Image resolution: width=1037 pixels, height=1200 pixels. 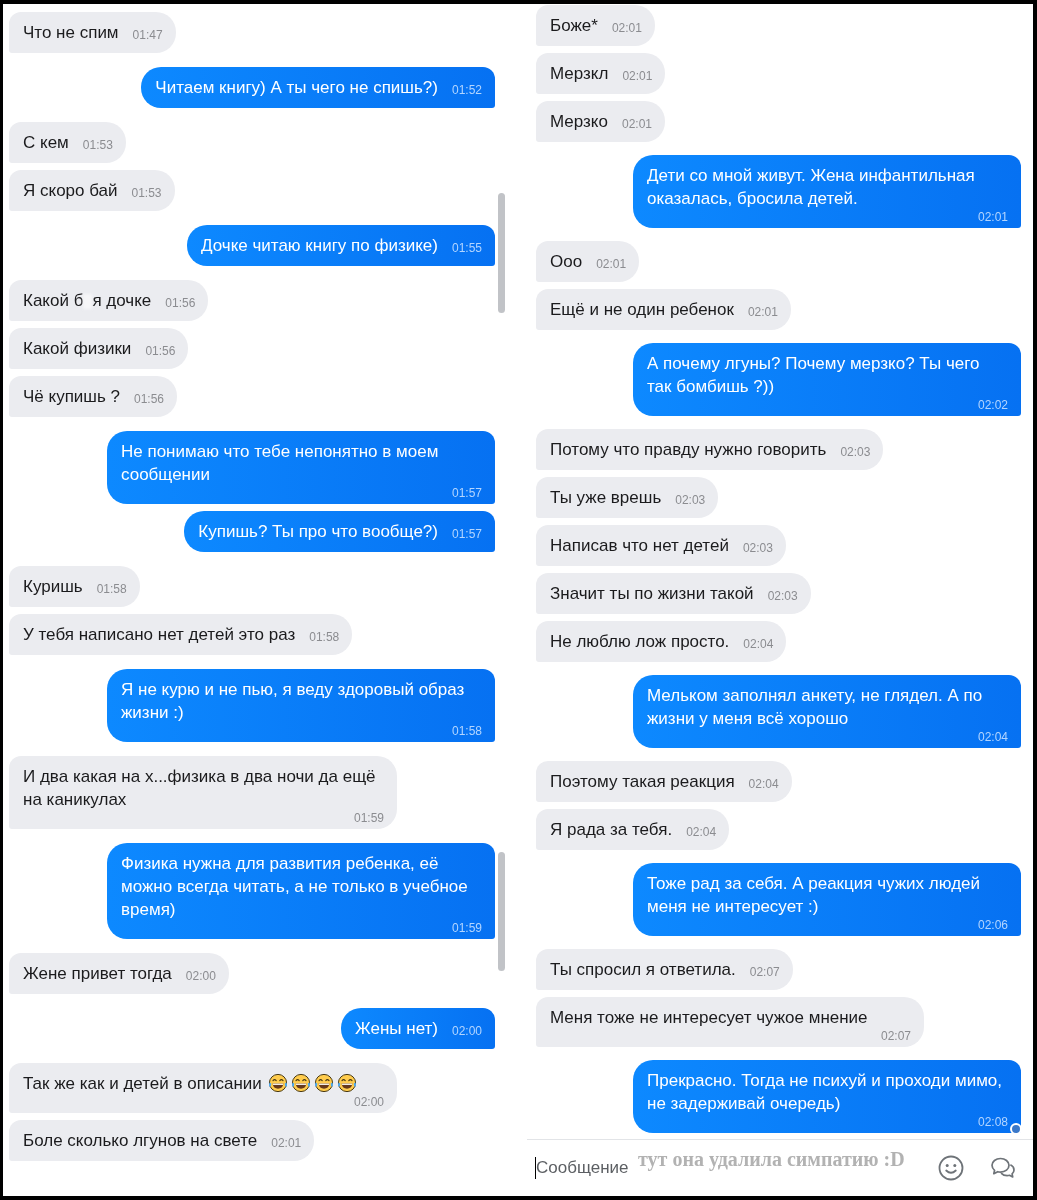 What do you see at coordinates (606, 497) in the screenshot?
I see `message-text: Ты уже врешь` at bounding box center [606, 497].